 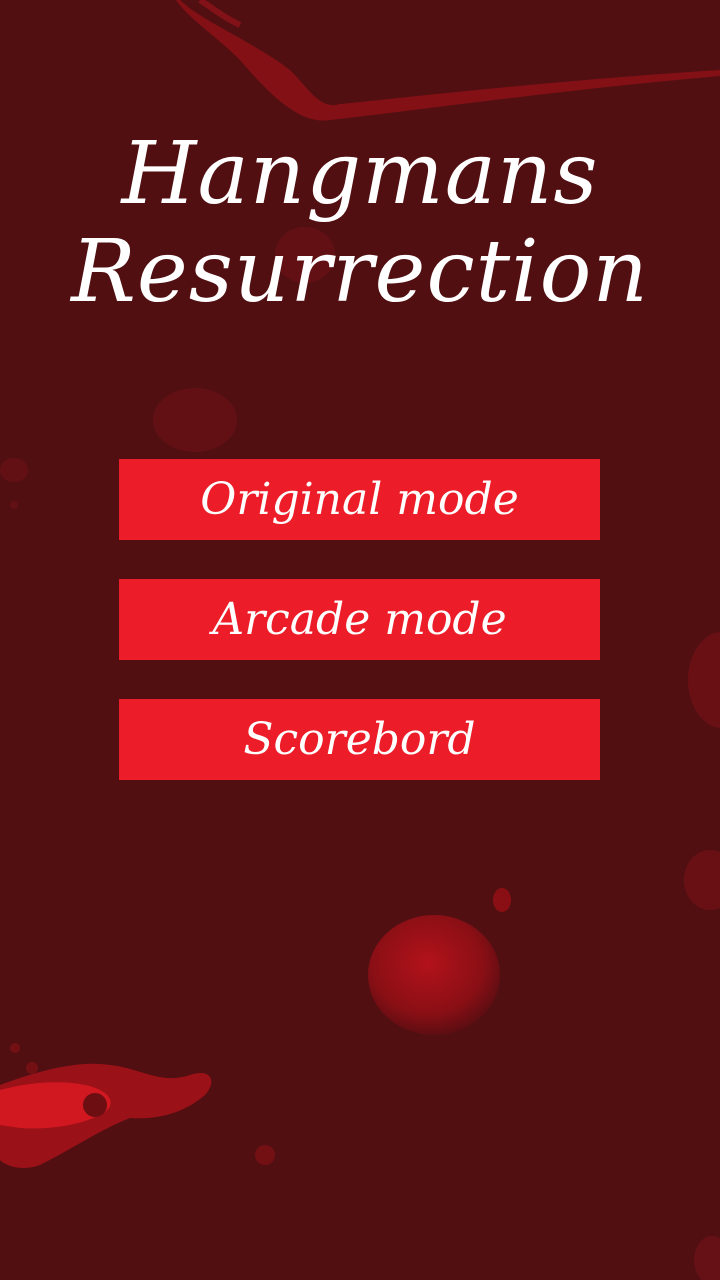 What do you see at coordinates (360, 174) in the screenshot?
I see `game-title-line-1: Hangmans` at bounding box center [360, 174].